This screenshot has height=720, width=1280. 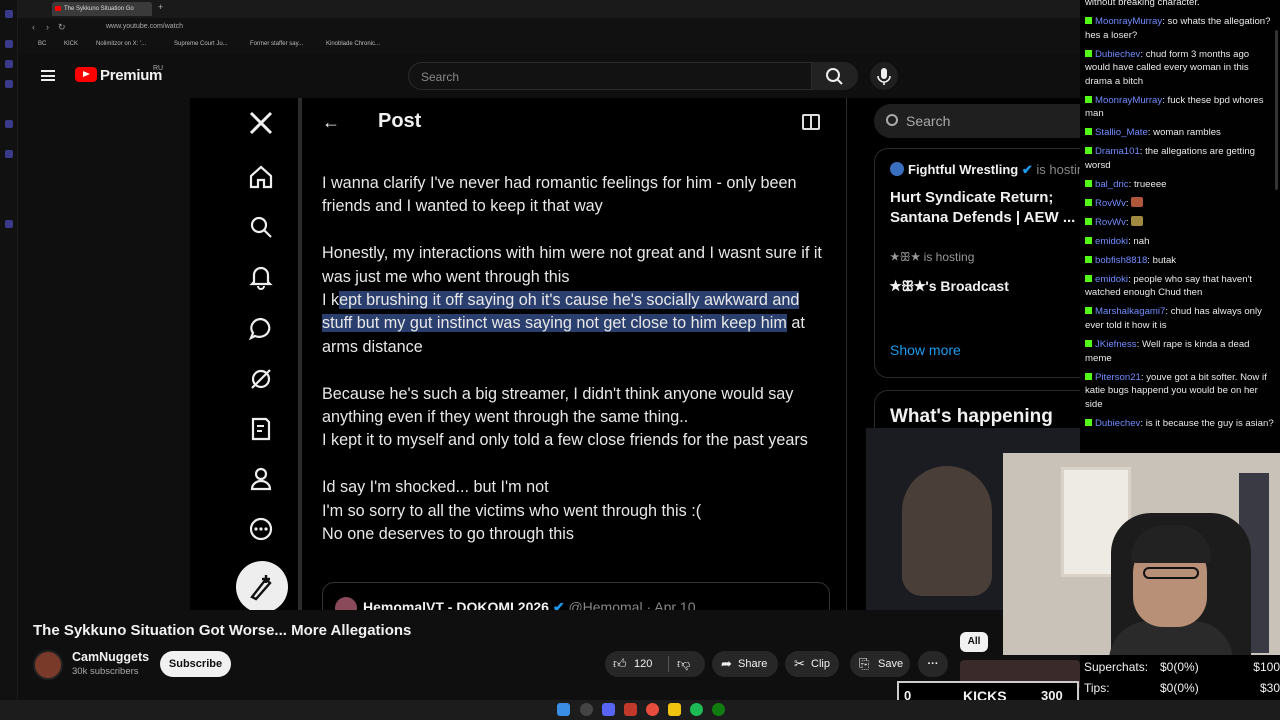 I want to click on chat-scrollbar, so click(x=1276, y=110).